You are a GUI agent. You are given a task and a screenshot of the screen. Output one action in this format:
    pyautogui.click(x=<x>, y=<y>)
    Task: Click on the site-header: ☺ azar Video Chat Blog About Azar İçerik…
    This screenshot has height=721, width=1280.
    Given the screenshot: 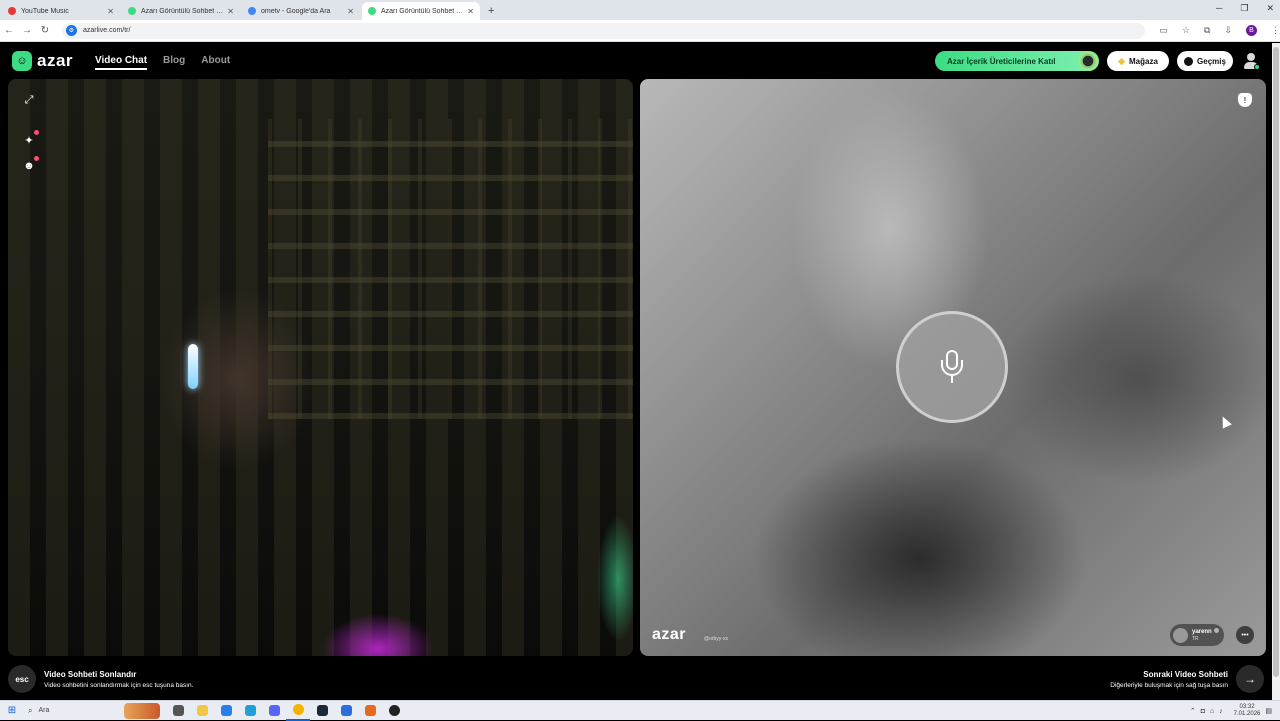 What is the action you would take?
    pyautogui.click(x=636, y=61)
    